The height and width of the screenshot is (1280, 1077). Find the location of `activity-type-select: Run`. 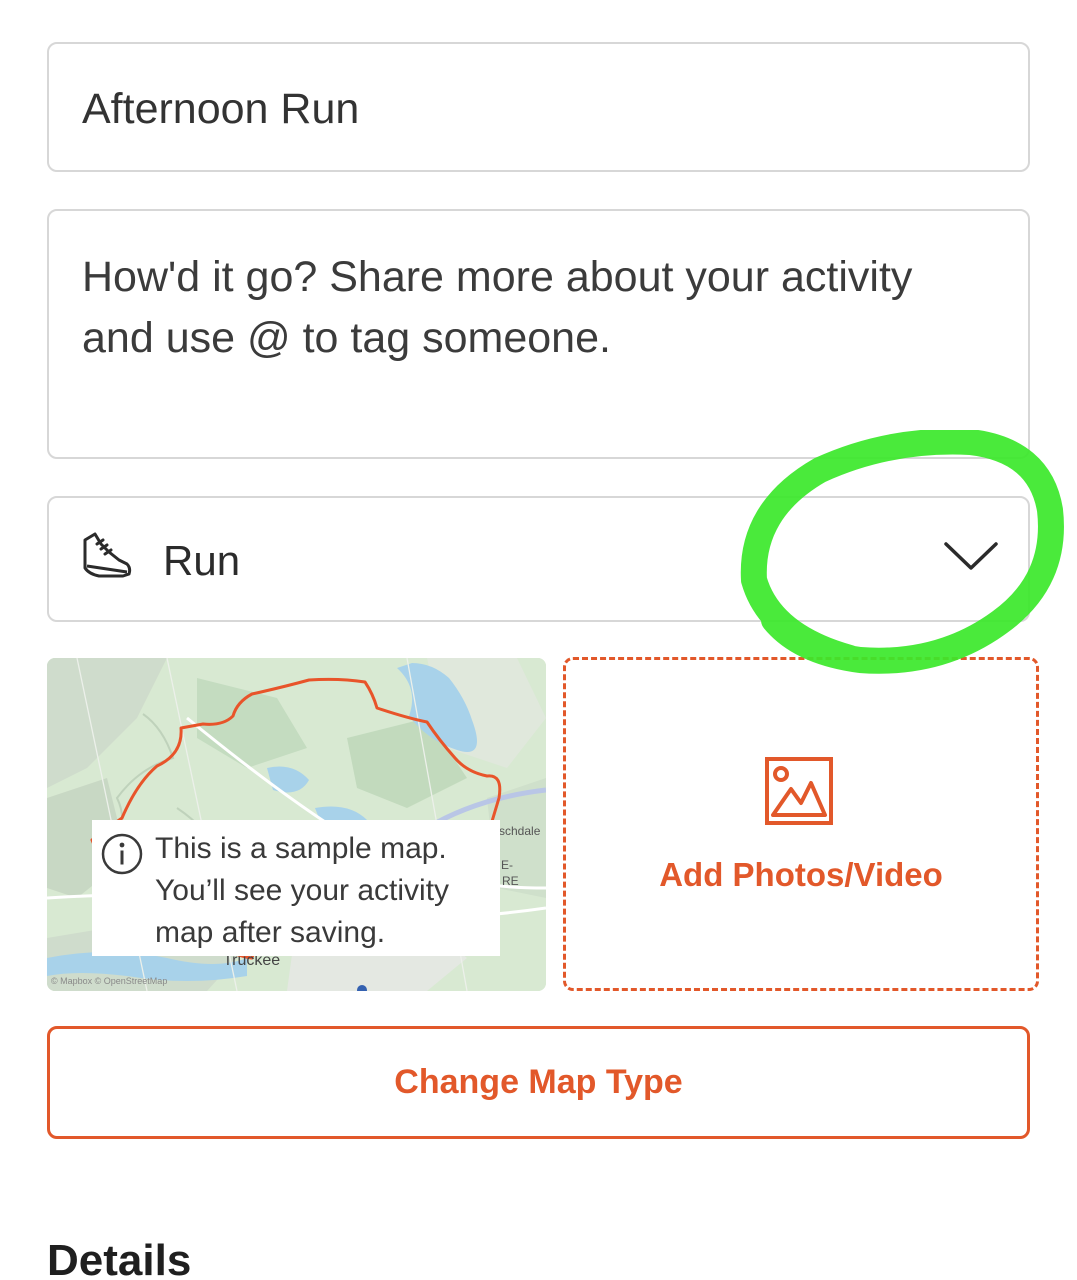

activity-type-select: Run is located at coordinates (538, 559).